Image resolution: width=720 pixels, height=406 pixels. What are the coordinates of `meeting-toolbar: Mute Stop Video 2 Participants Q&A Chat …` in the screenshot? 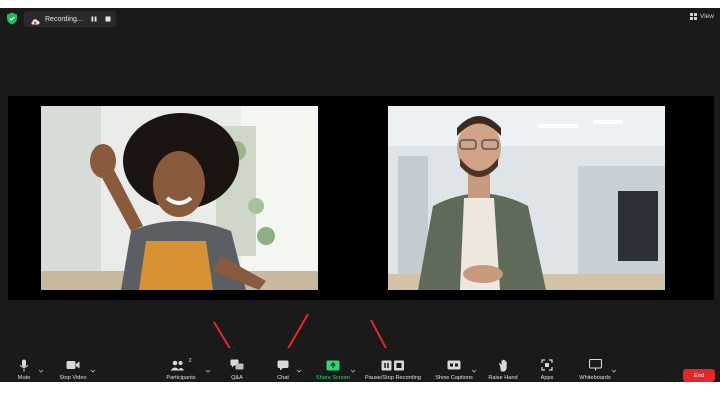 It's located at (360, 365).